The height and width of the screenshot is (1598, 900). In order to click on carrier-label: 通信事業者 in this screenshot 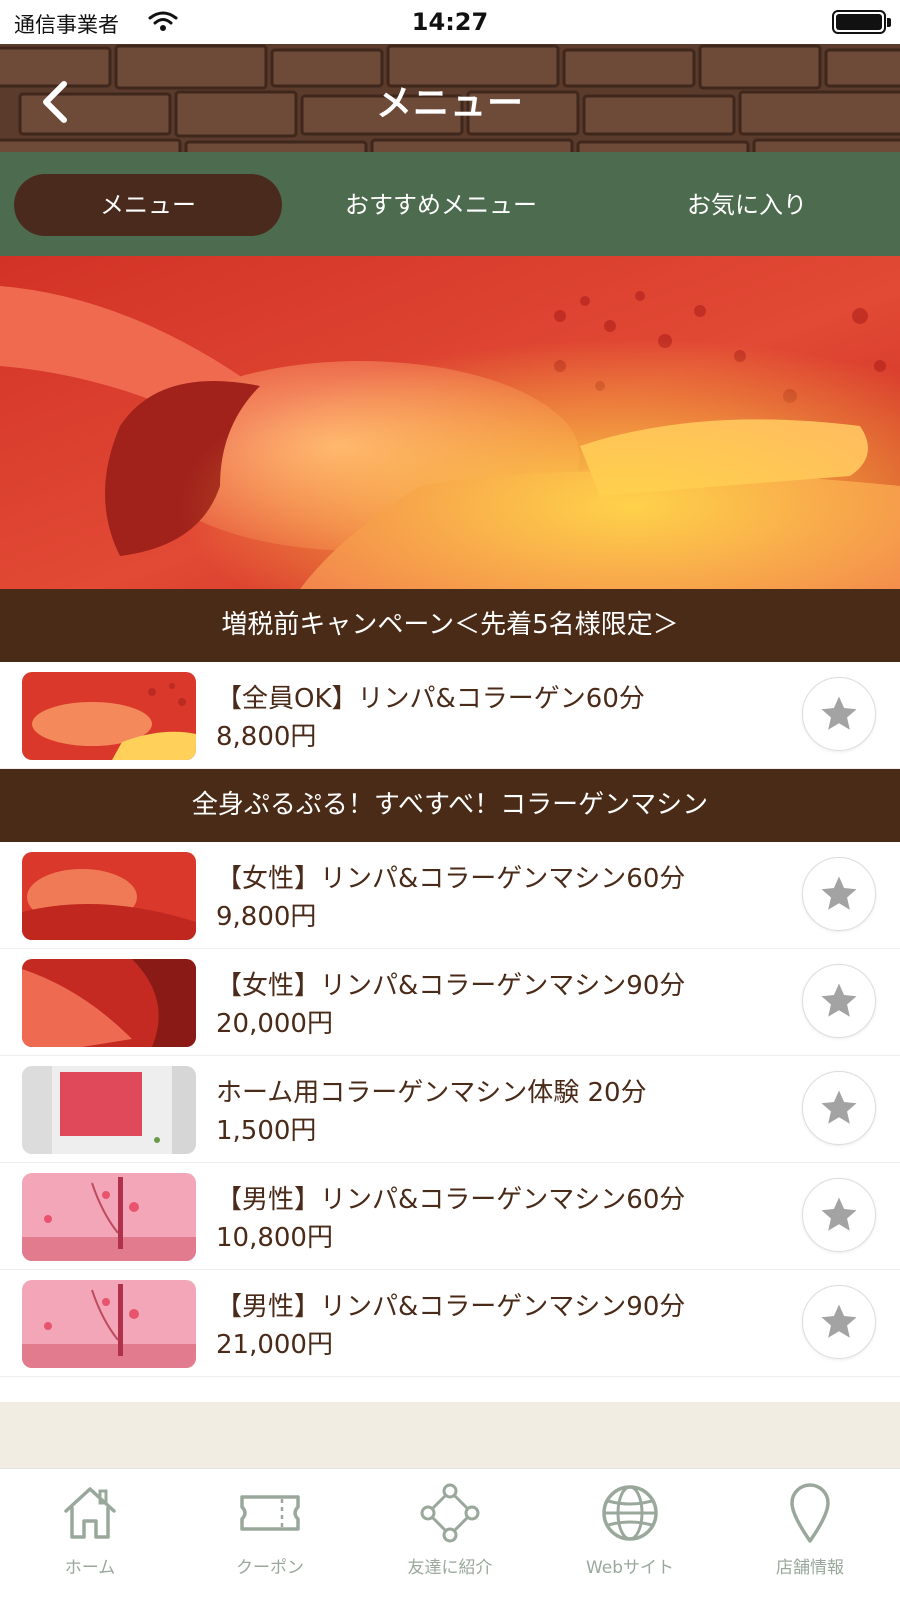, I will do `click(66, 25)`.